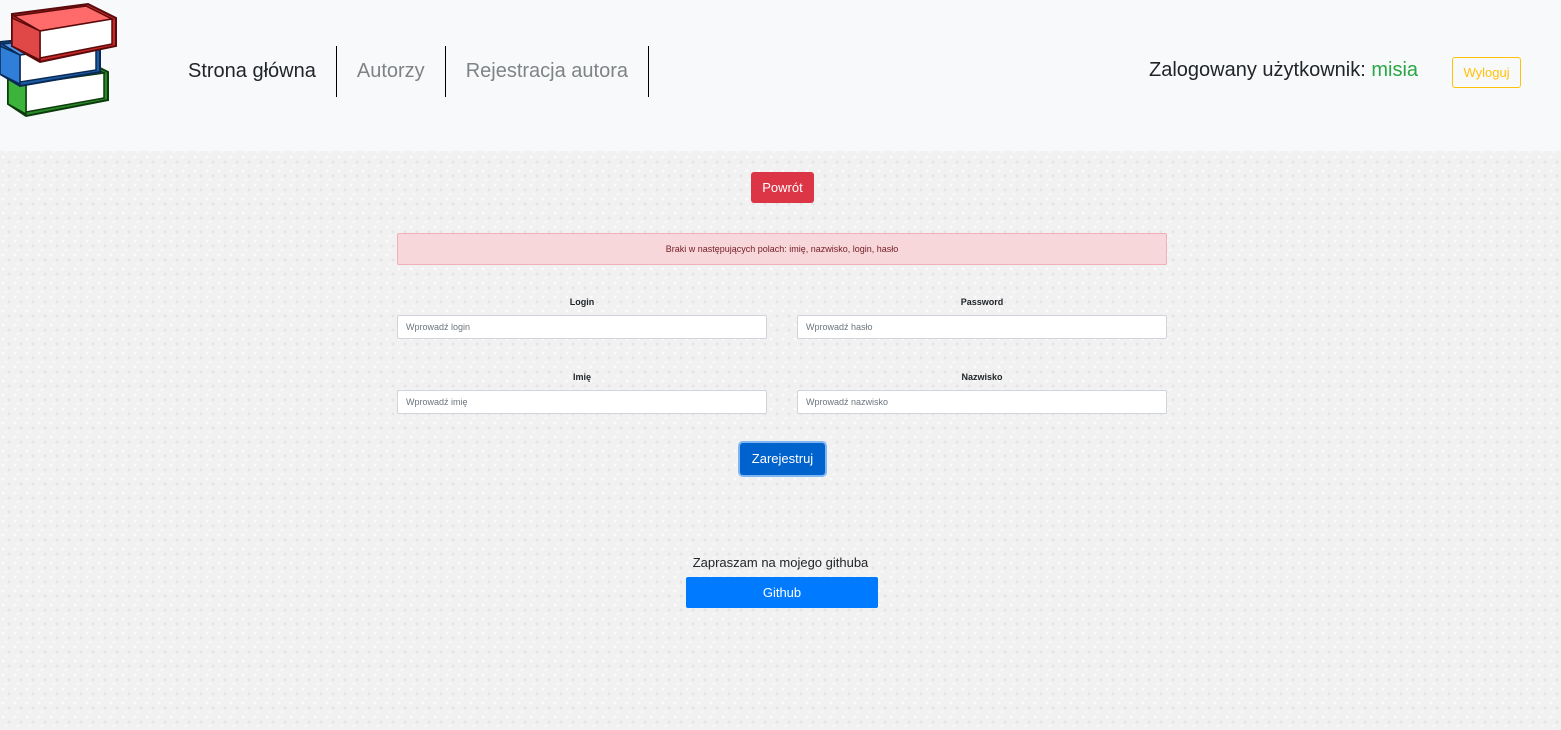  What do you see at coordinates (782, 459) in the screenshot?
I see `register-submit-button: Zarejestruj` at bounding box center [782, 459].